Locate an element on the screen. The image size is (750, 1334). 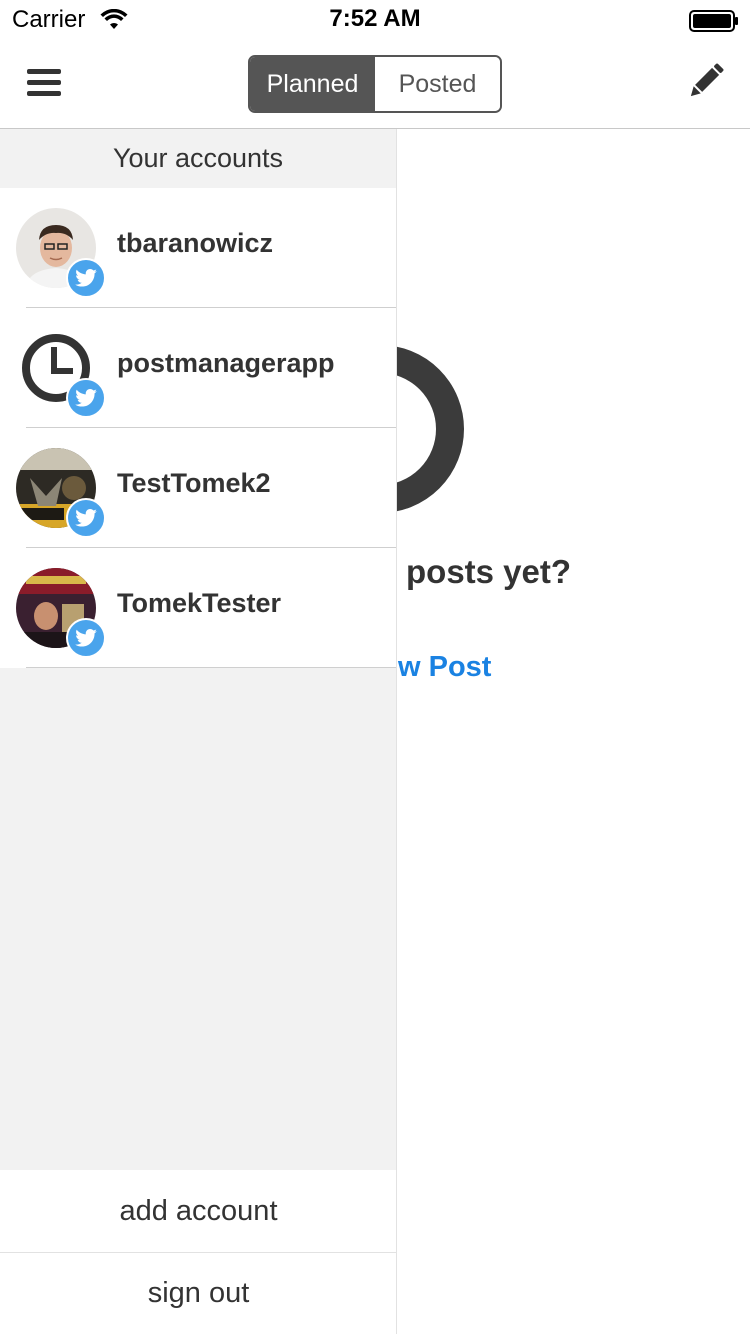
pencil-icon is located at coordinates (705, 82).